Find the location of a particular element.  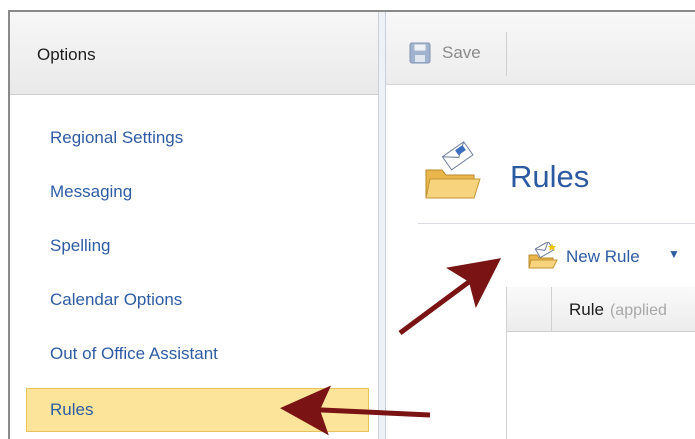

rules-grid: Rule (applied is located at coordinates (600, 363).